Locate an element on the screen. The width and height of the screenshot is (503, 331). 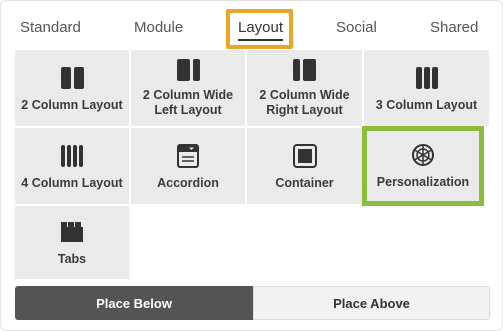
tile-label: Personalization is located at coordinates (423, 182).